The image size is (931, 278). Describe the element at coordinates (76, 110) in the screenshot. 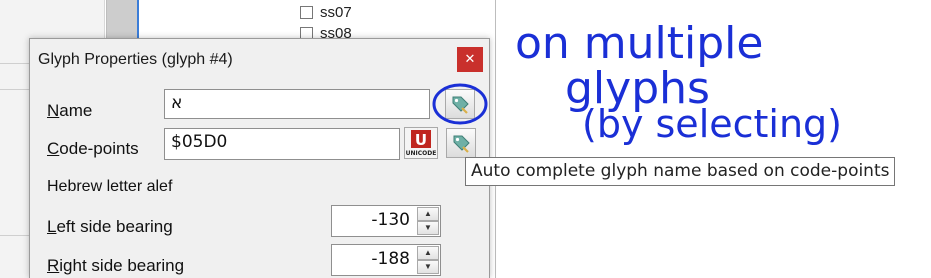

I see `name-label-rest: ame` at that location.